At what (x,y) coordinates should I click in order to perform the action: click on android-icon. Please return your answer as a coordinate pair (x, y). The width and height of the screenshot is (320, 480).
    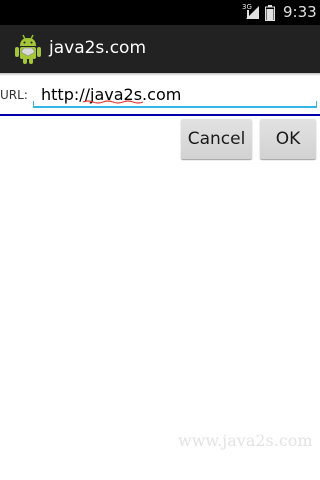
    Looking at the image, I should click on (28, 49).